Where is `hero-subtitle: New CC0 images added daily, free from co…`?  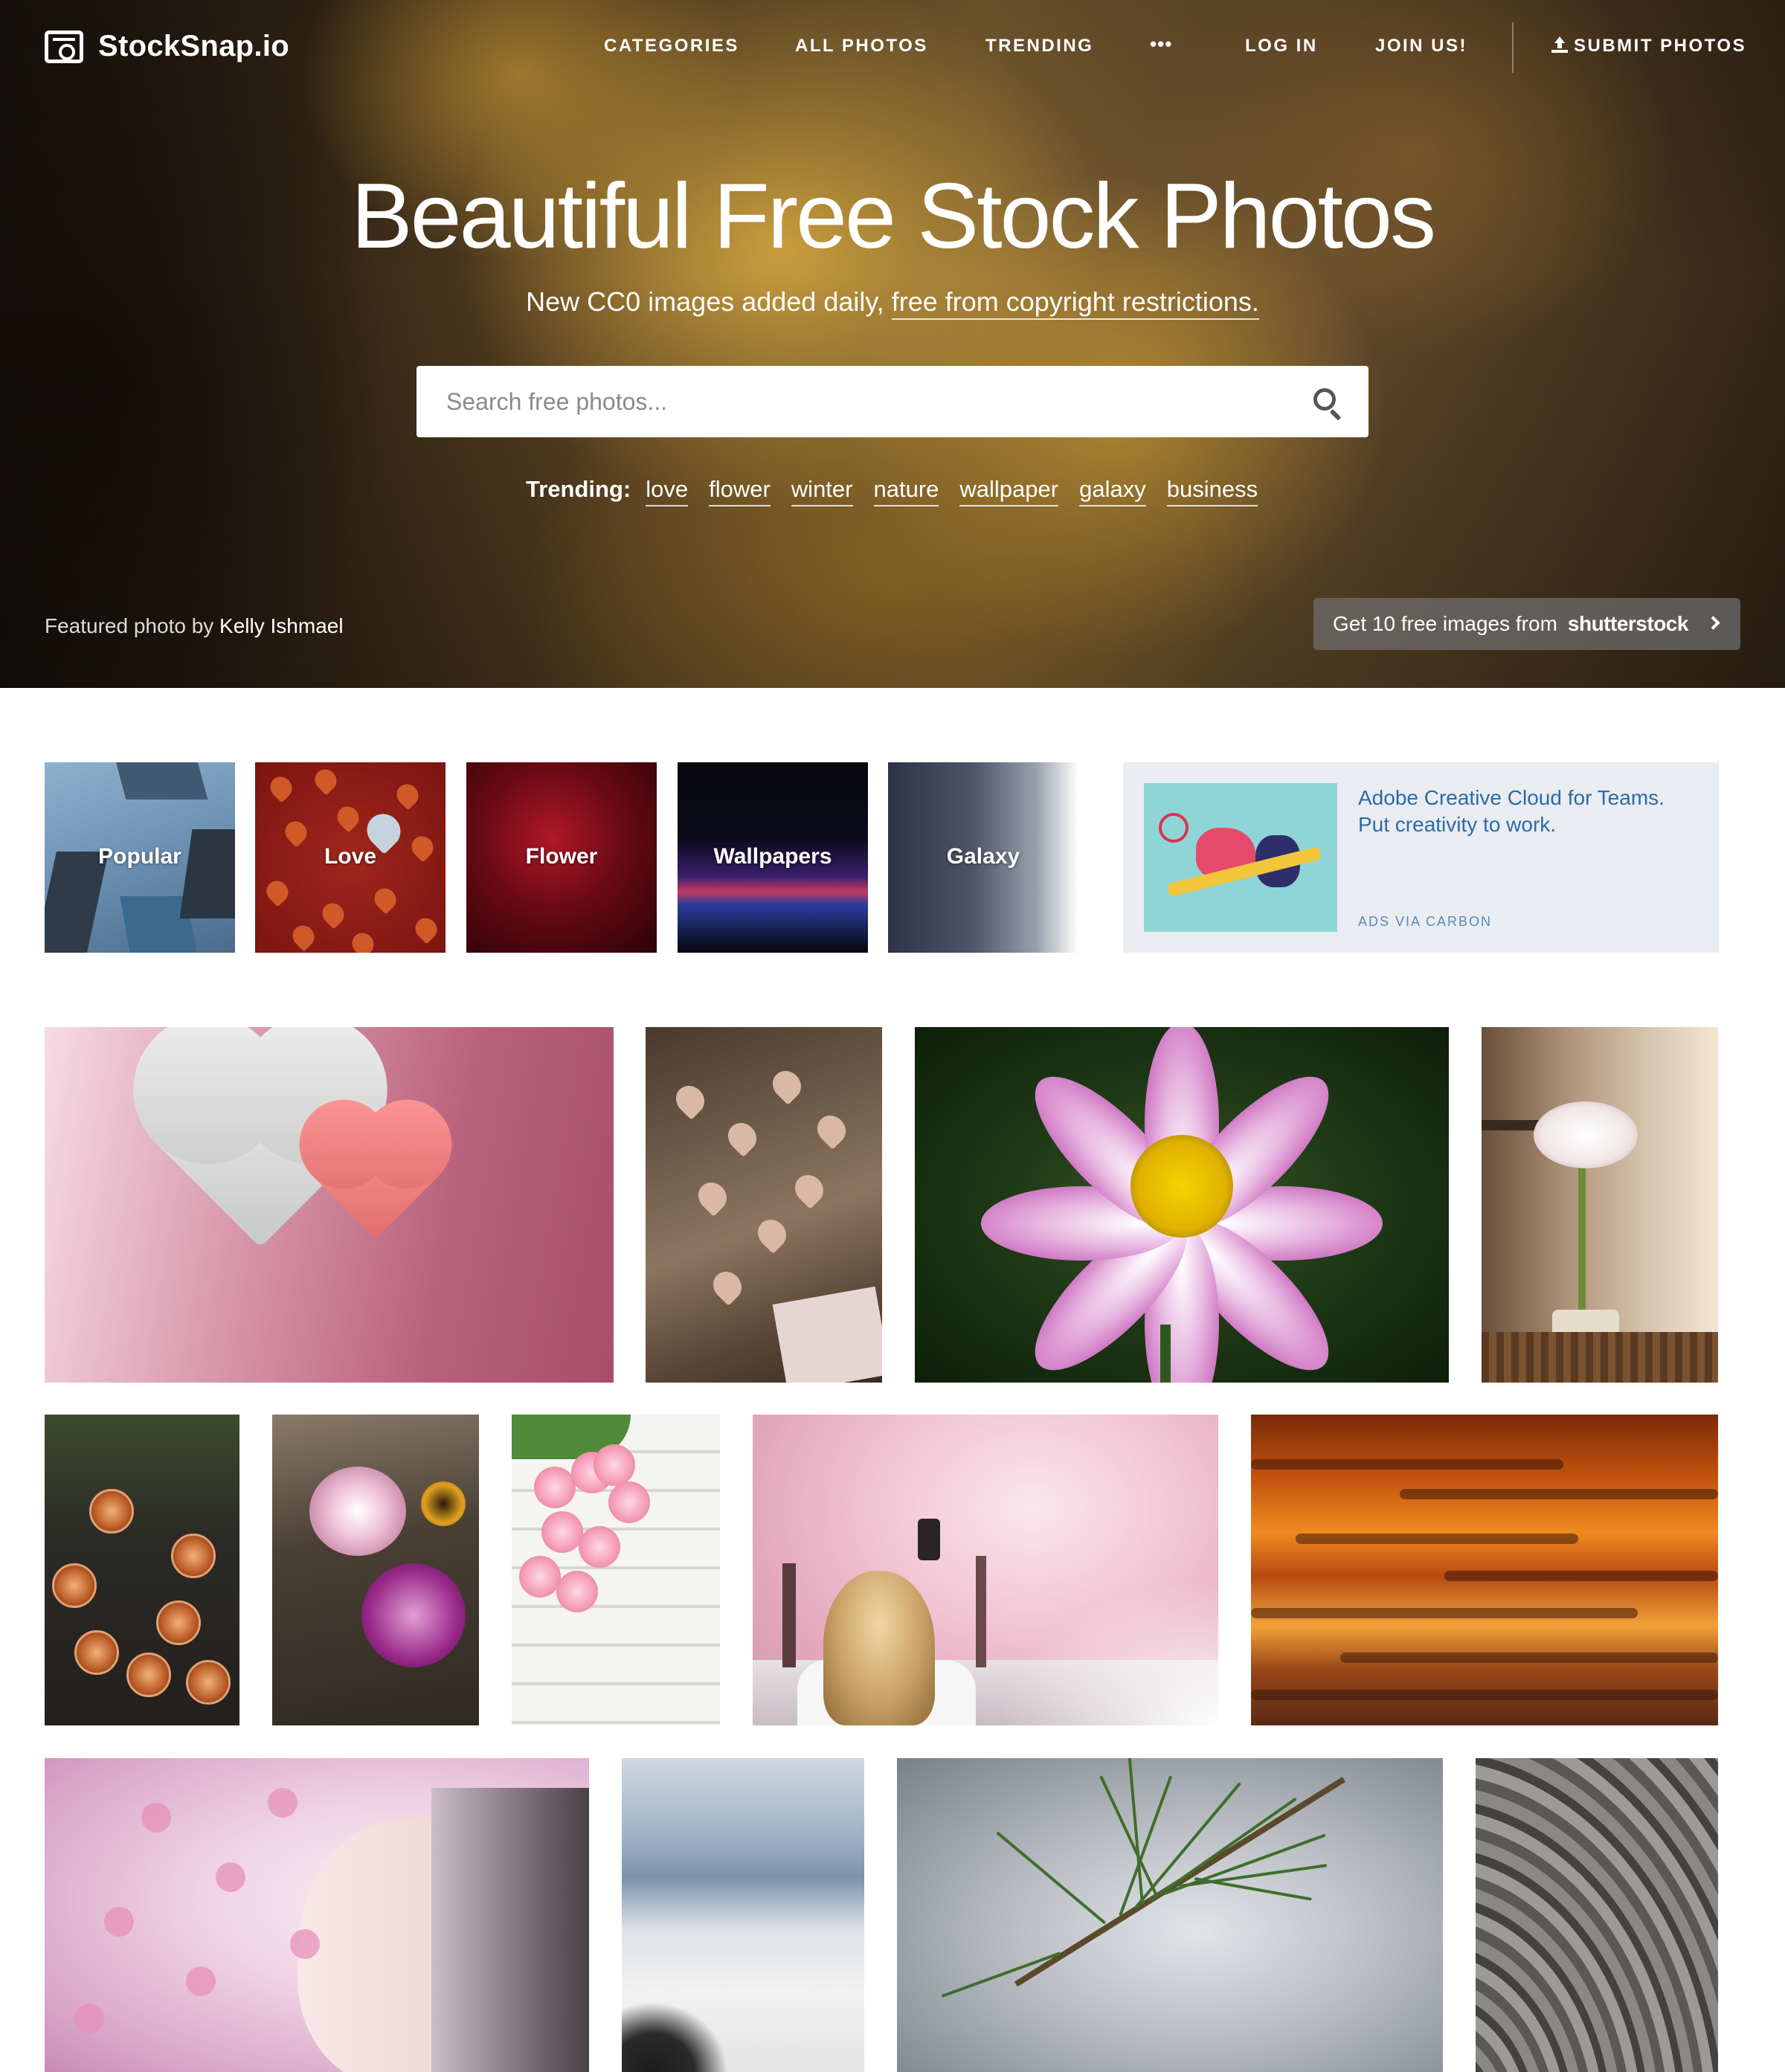
hero-subtitle: New CC0 images added daily, free from co… is located at coordinates (892, 303).